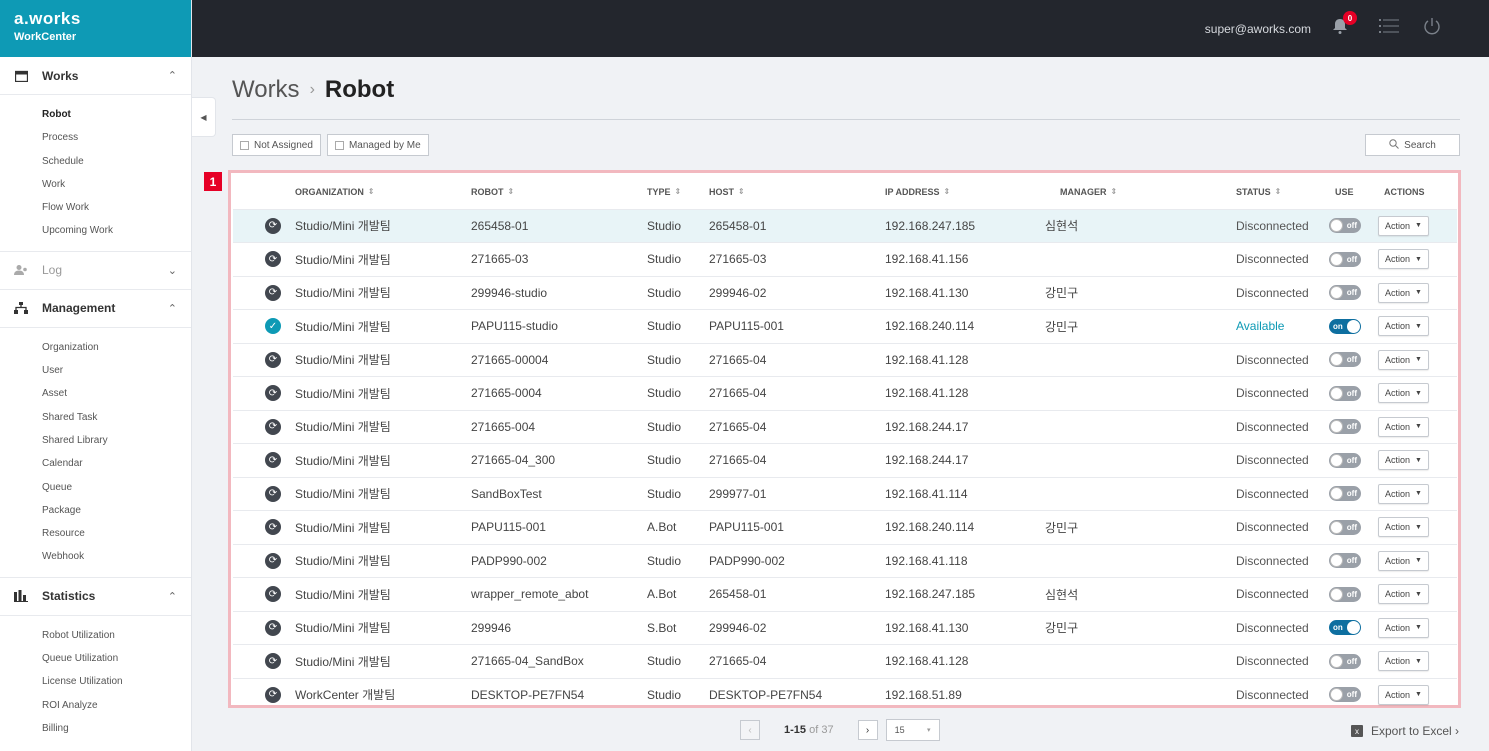 The height and width of the screenshot is (751, 1489). I want to click on toggle-label: on, so click(1338, 326).